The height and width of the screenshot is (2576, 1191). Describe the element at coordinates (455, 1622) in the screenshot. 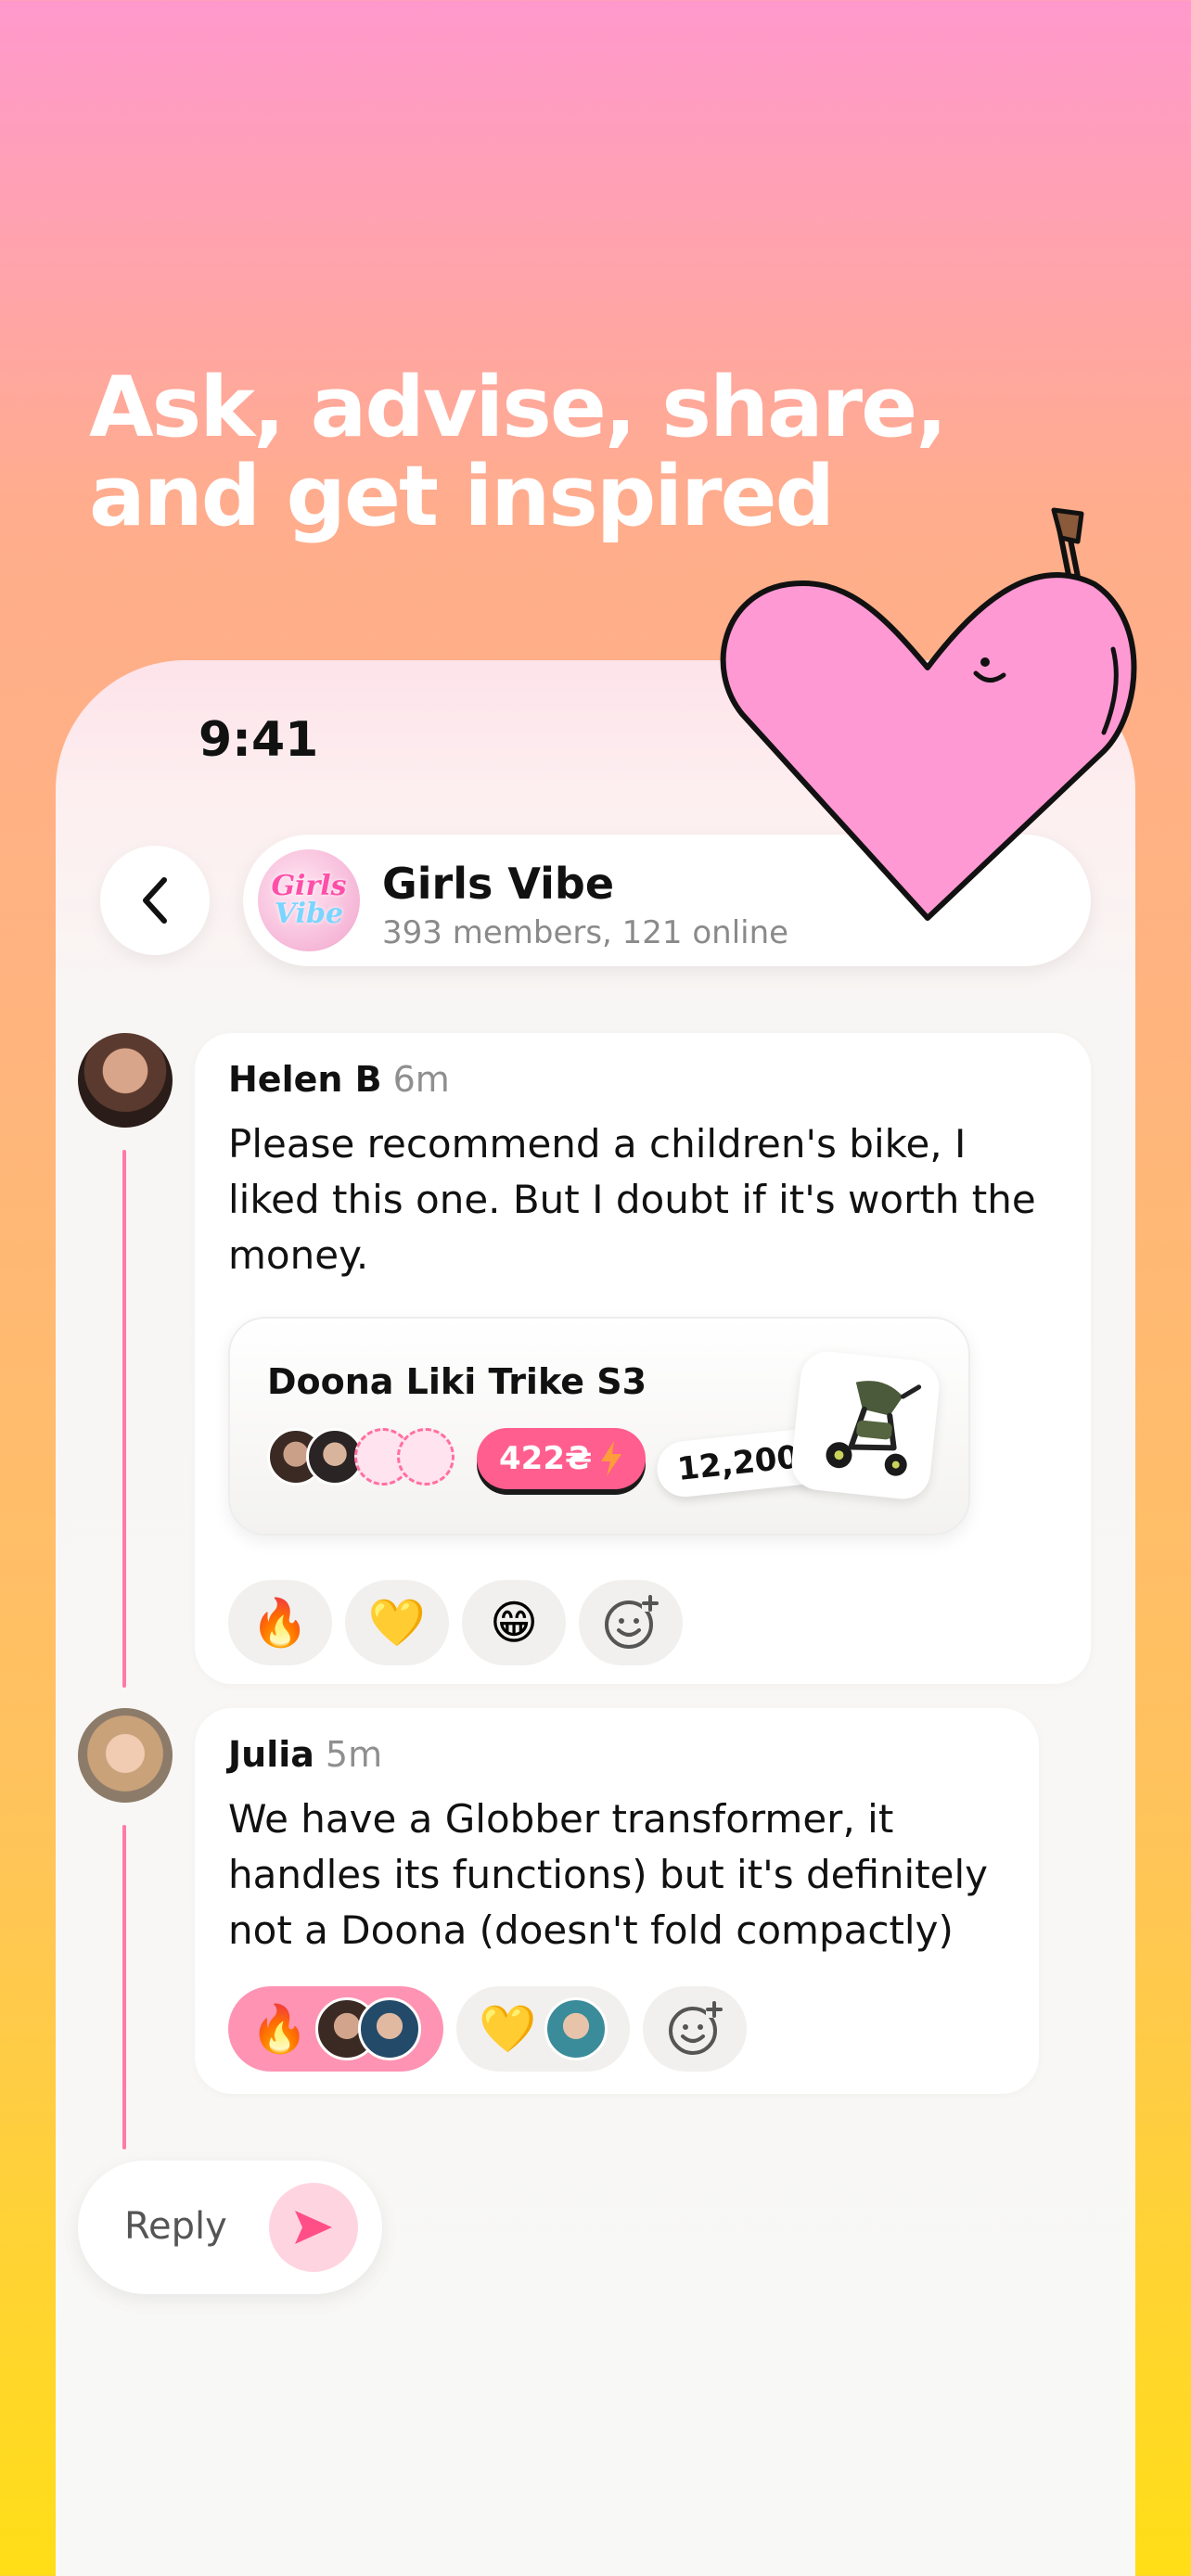

I see `reactions-row: 🔥 💛 😁` at that location.